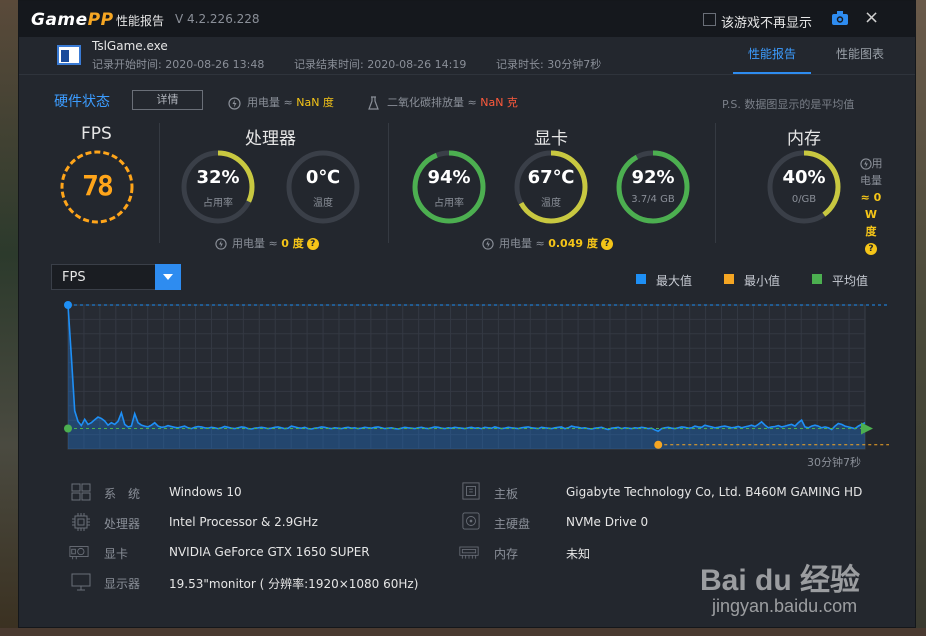  Describe the element at coordinates (804, 177) in the screenshot. I see `memory-usage-value: 40%` at that location.